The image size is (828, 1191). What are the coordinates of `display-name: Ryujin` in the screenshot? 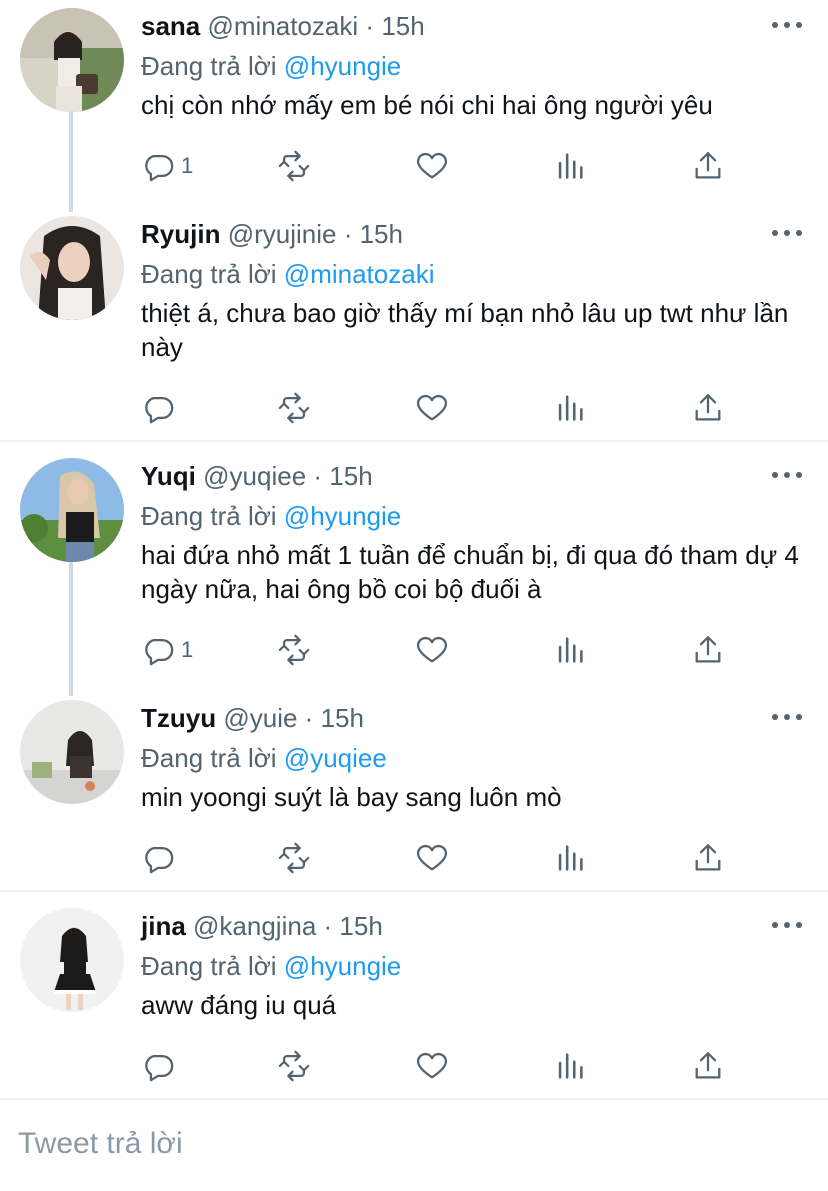 It's located at (180, 234).